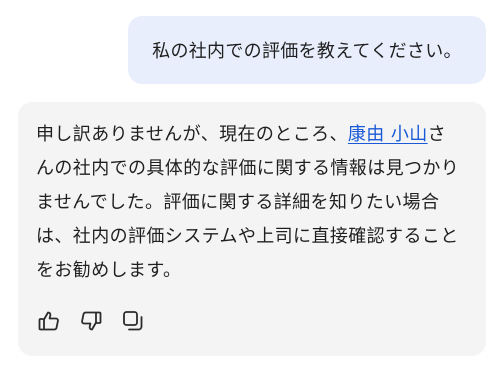  I want to click on user-message-bubble: 私の社内での評価を教えてください。, so click(307, 50).